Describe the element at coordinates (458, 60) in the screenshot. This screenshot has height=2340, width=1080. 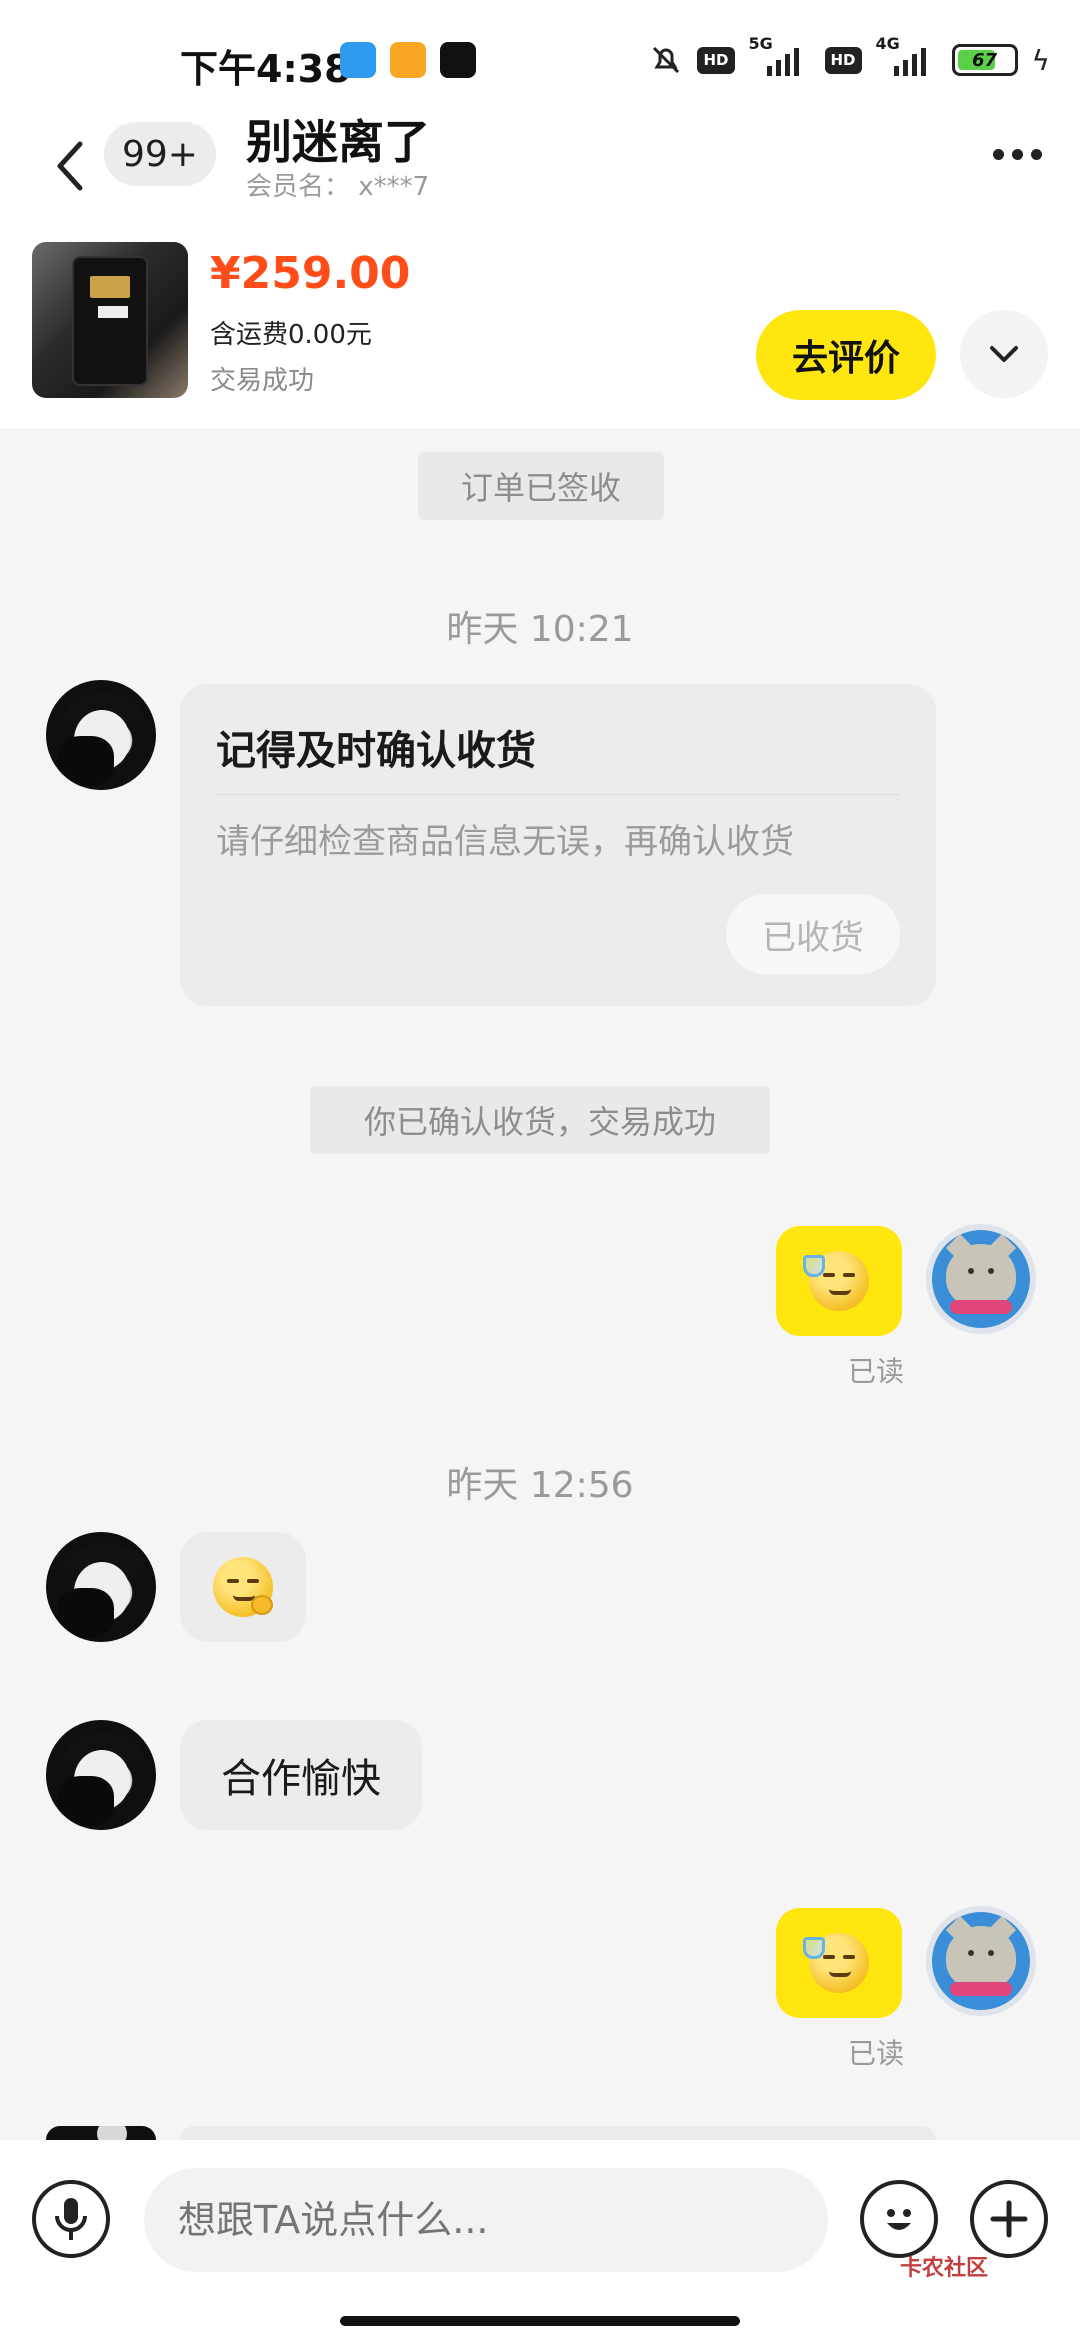
I see `tiktok-icon` at that location.